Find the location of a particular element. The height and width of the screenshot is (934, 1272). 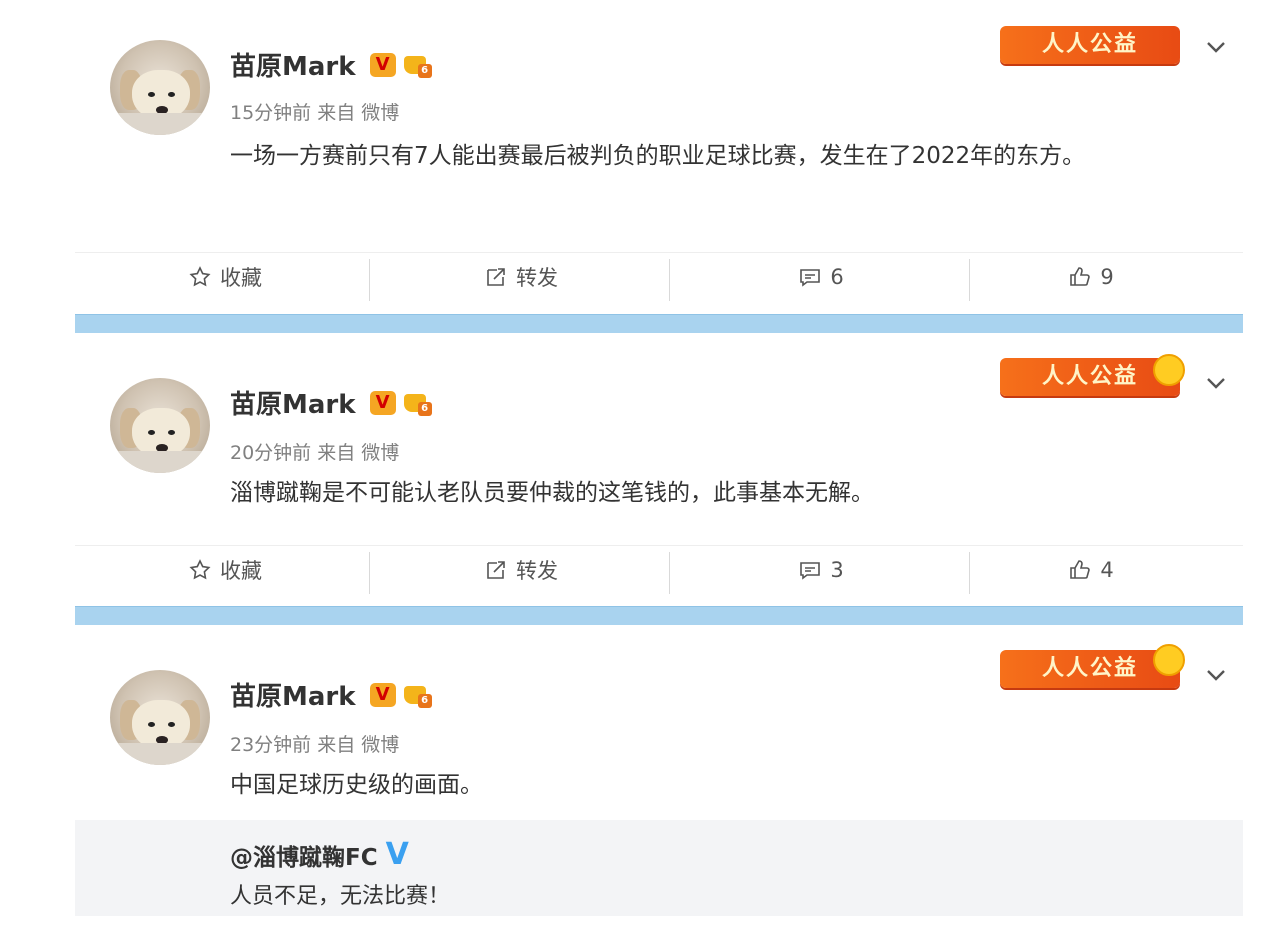

post-text: 淄博蹴鞠是不可能认老队员要仲裁的这笔钱的，此事基本无解。 is located at coordinates (552, 493).